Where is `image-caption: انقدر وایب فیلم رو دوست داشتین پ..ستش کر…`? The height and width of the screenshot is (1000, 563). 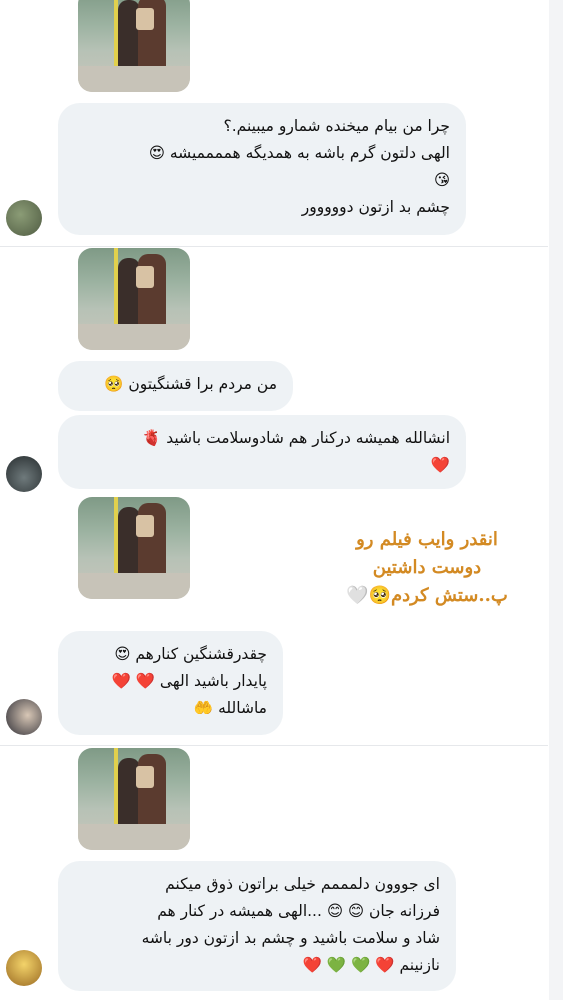 image-caption: انقدر وایب فیلم رو دوست داشتین پ..ستش کر… is located at coordinates (427, 568).